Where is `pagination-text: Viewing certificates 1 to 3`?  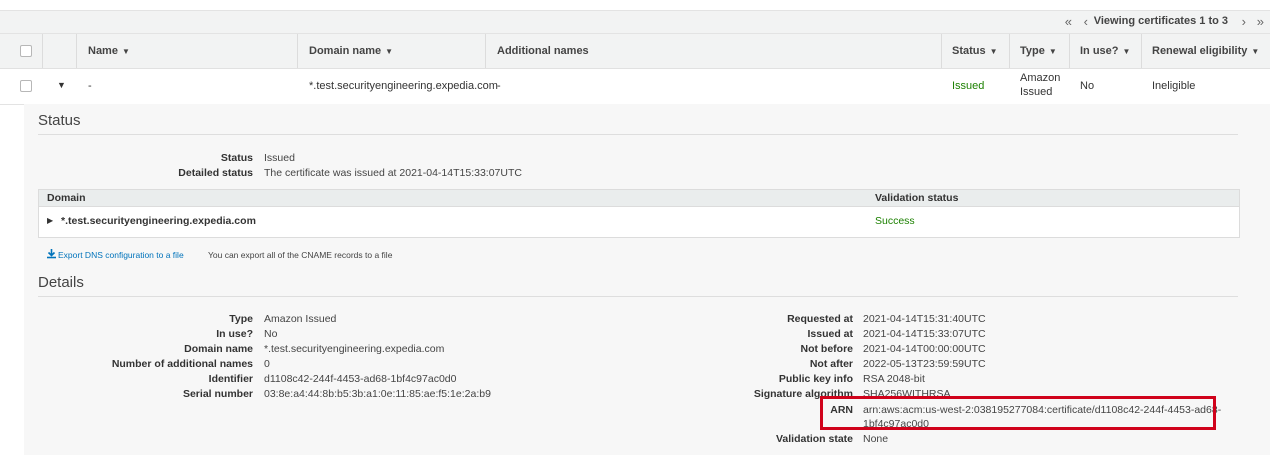
pagination-text: Viewing certificates 1 to 3 is located at coordinates (1160, 21).